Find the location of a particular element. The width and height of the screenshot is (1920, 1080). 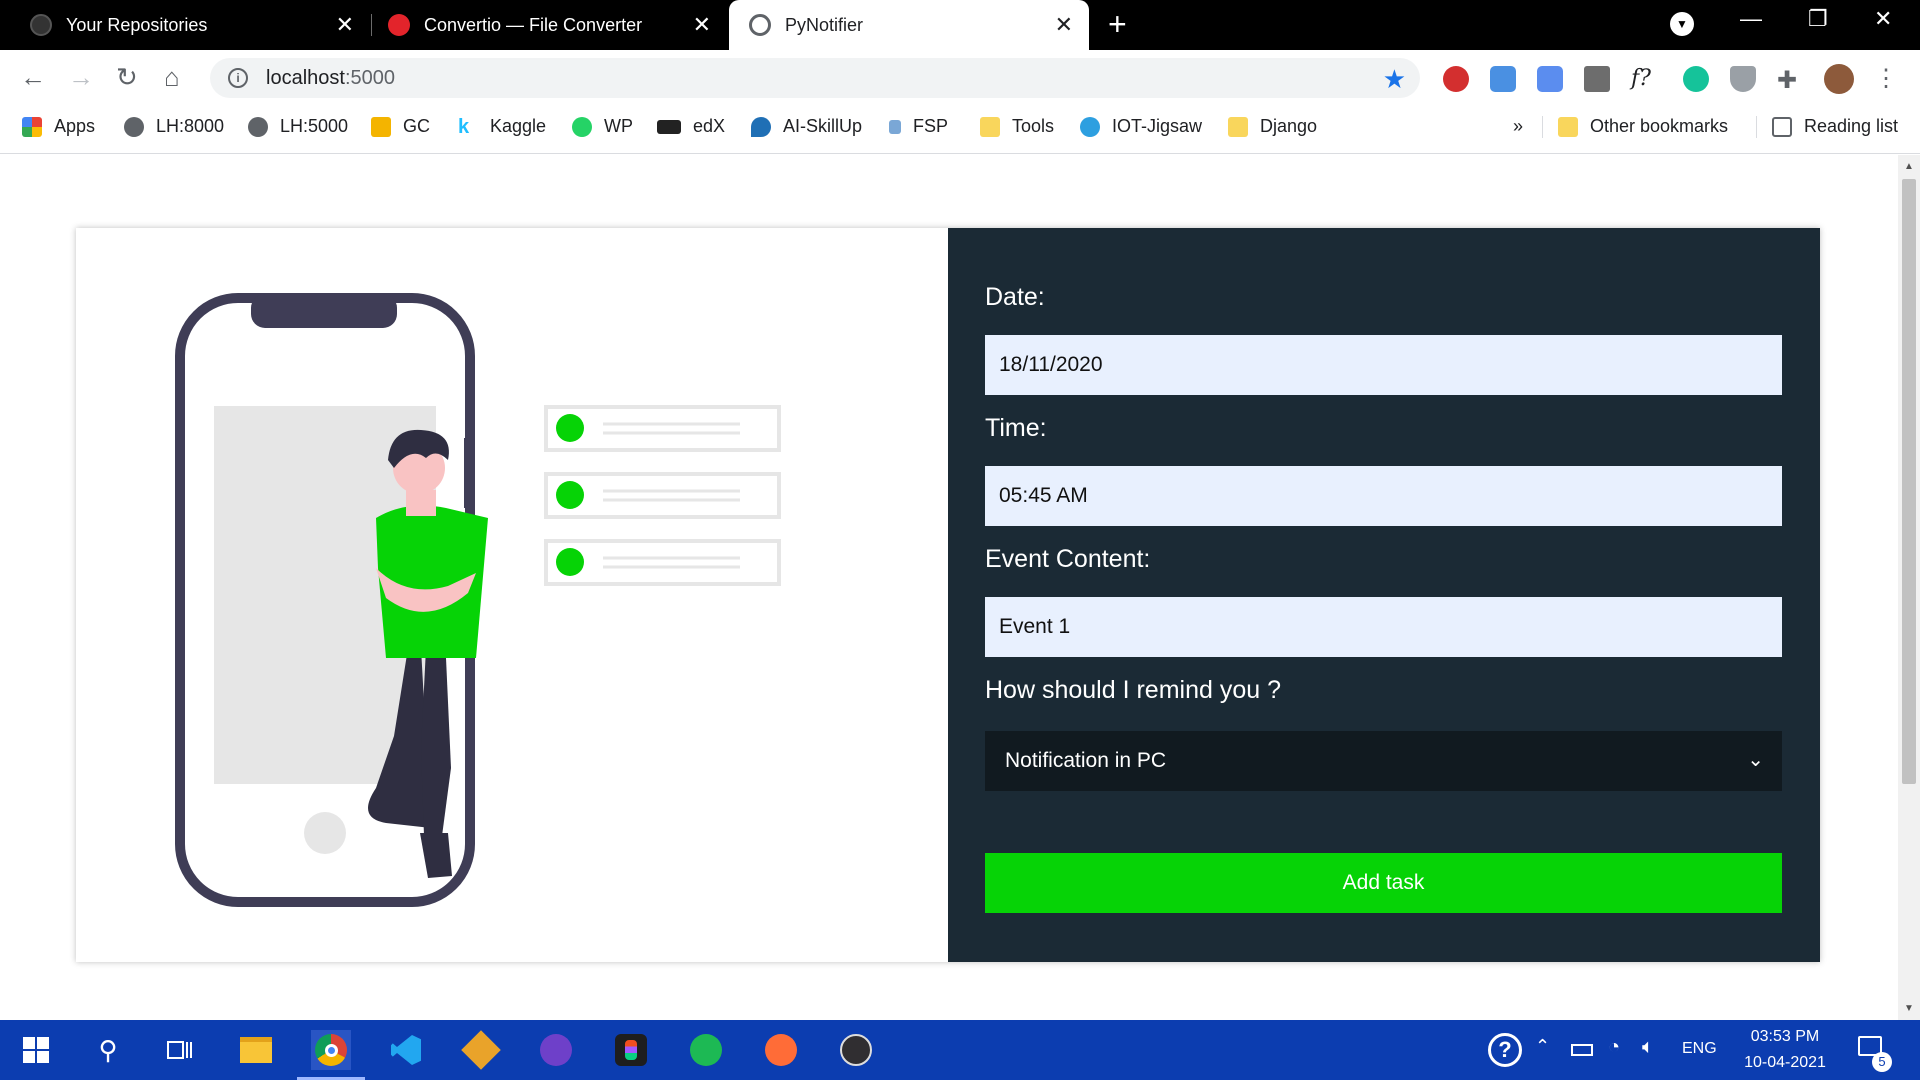

figma-icon is located at coordinates (631, 1050).